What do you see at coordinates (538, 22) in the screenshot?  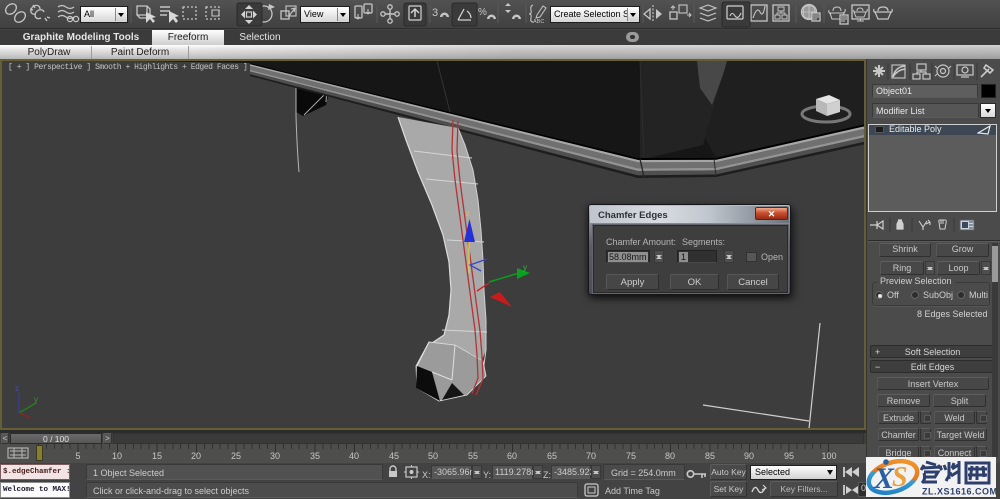 I see `svg-text: ABC` at bounding box center [538, 22].